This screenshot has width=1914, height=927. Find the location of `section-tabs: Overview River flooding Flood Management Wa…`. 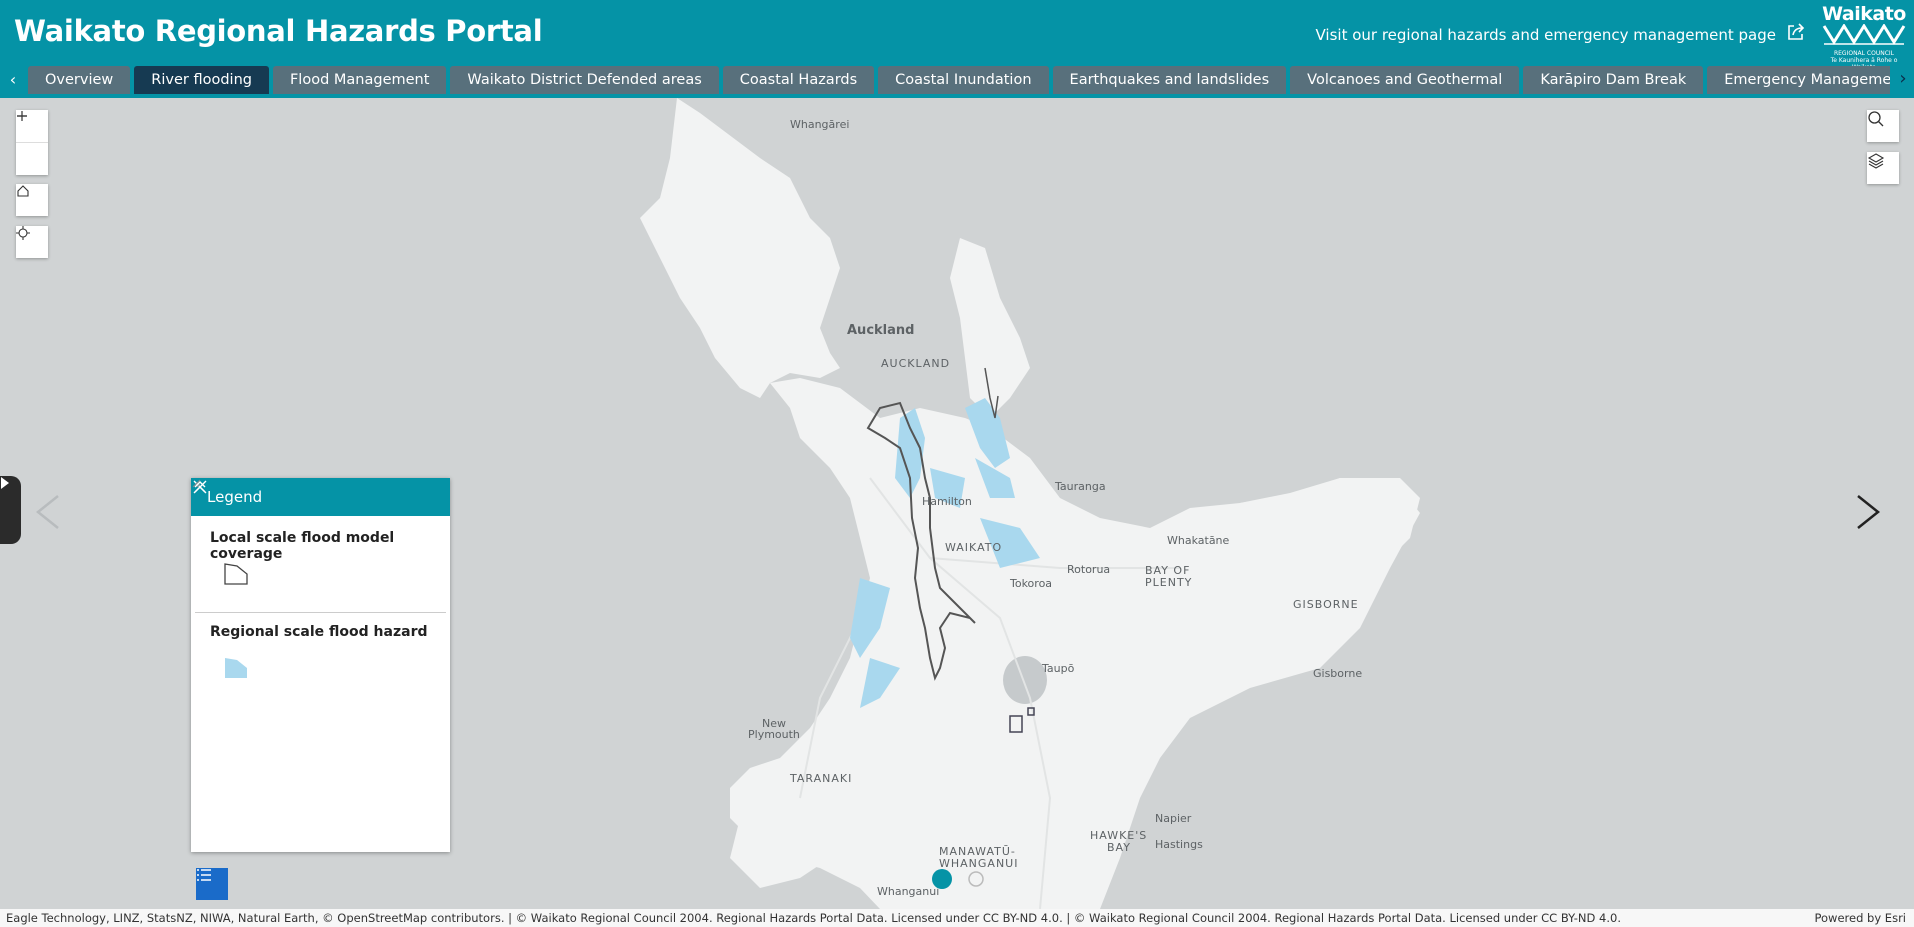

section-tabs: Overview River flooding Flood Management Wa… is located at coordinates (959, 81).